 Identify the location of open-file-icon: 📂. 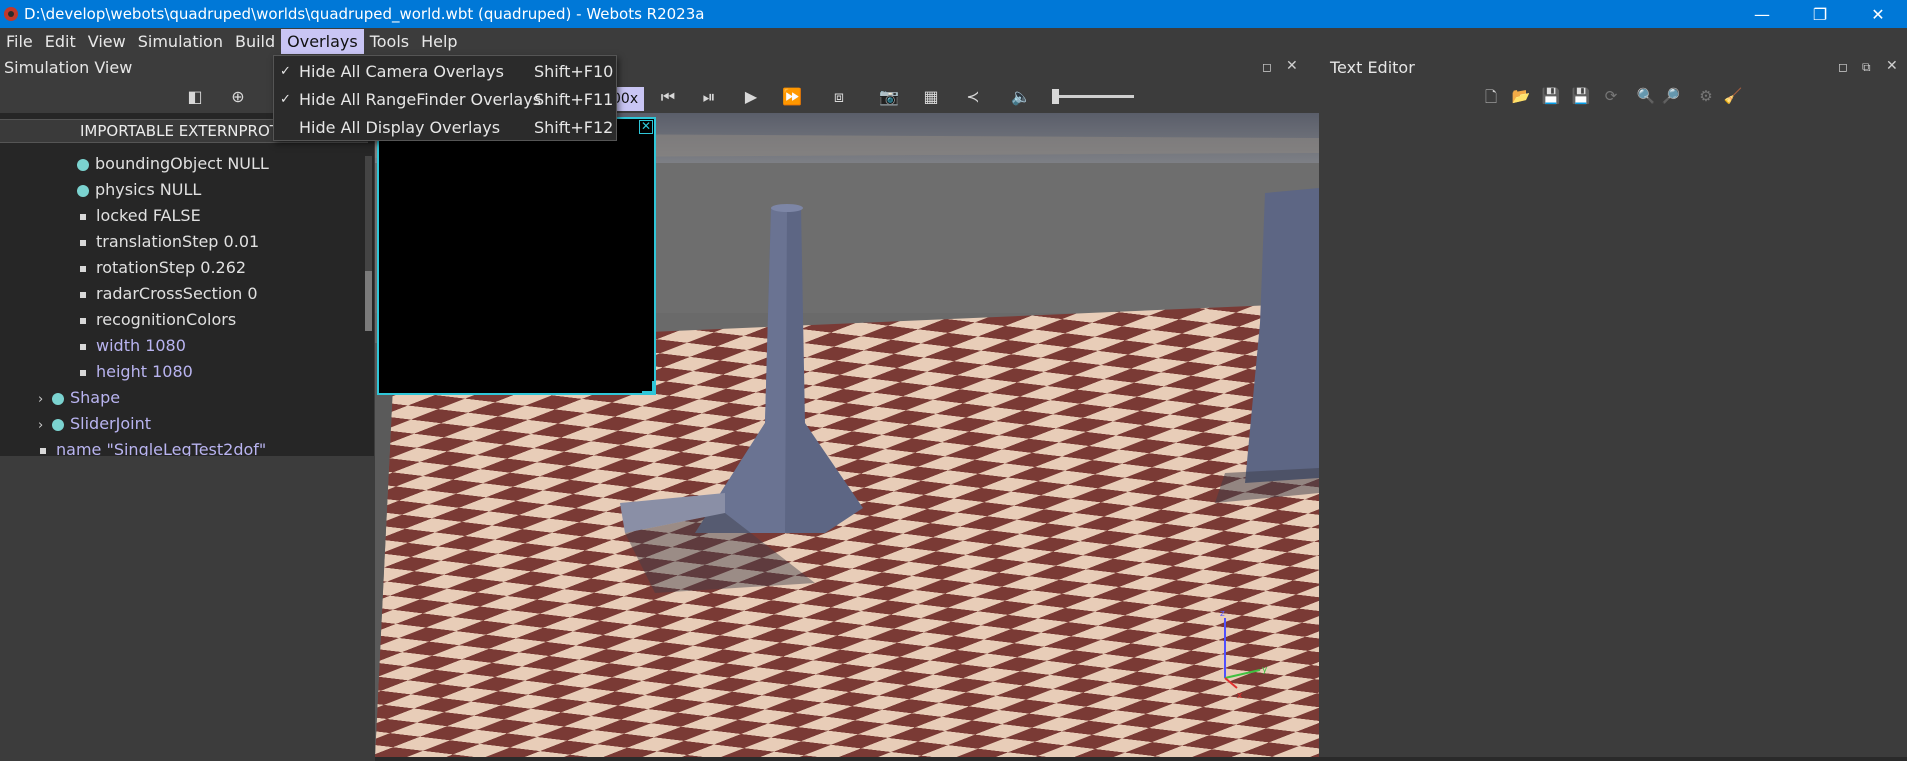
(1521, 96).